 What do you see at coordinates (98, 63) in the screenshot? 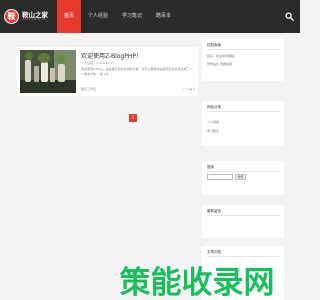
I see `post-meta: 个人经验 • 2024-11-17` at bounding box center [98, 63].